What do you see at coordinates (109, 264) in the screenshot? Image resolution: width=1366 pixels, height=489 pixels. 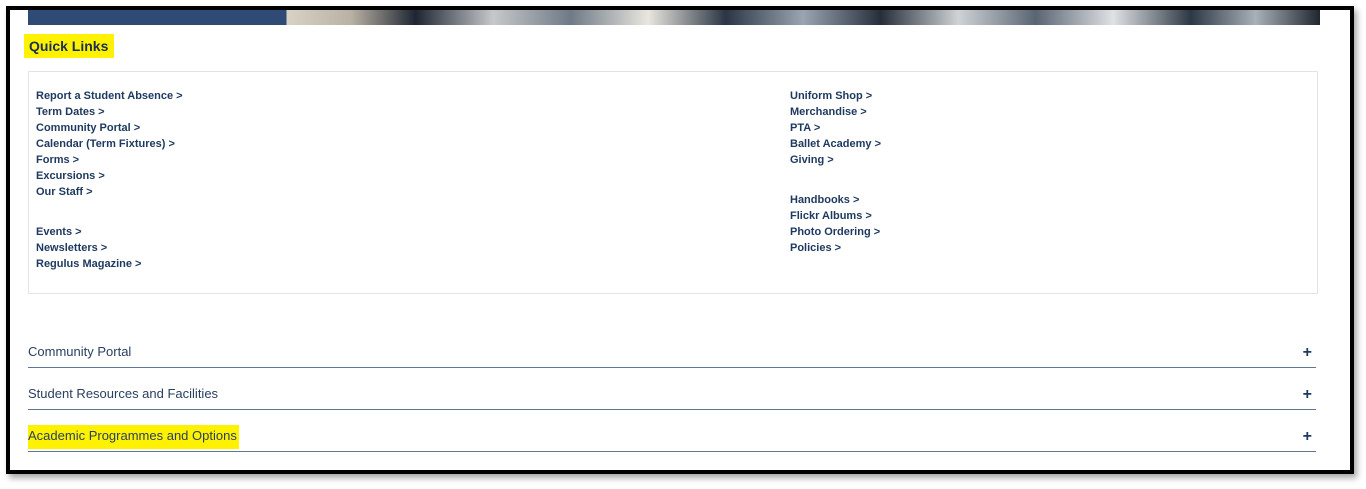 I see `link-regulus-magazine: Regulus Magazine >` at bounding box center [109, 264].